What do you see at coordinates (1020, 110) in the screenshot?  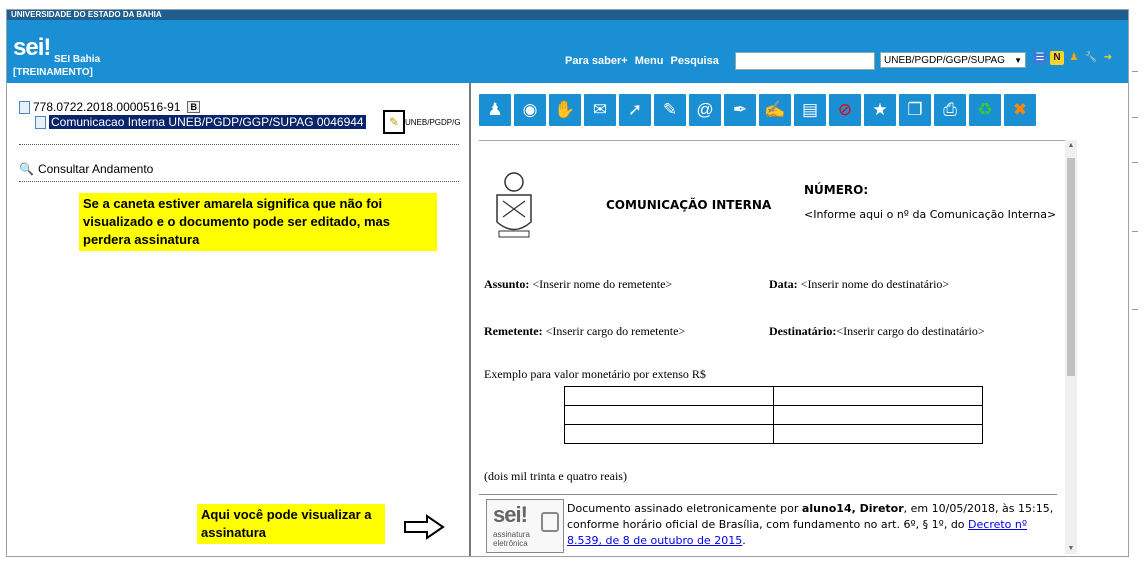 I see `delete-icon: ✖` at bounding box center [1020, 110].